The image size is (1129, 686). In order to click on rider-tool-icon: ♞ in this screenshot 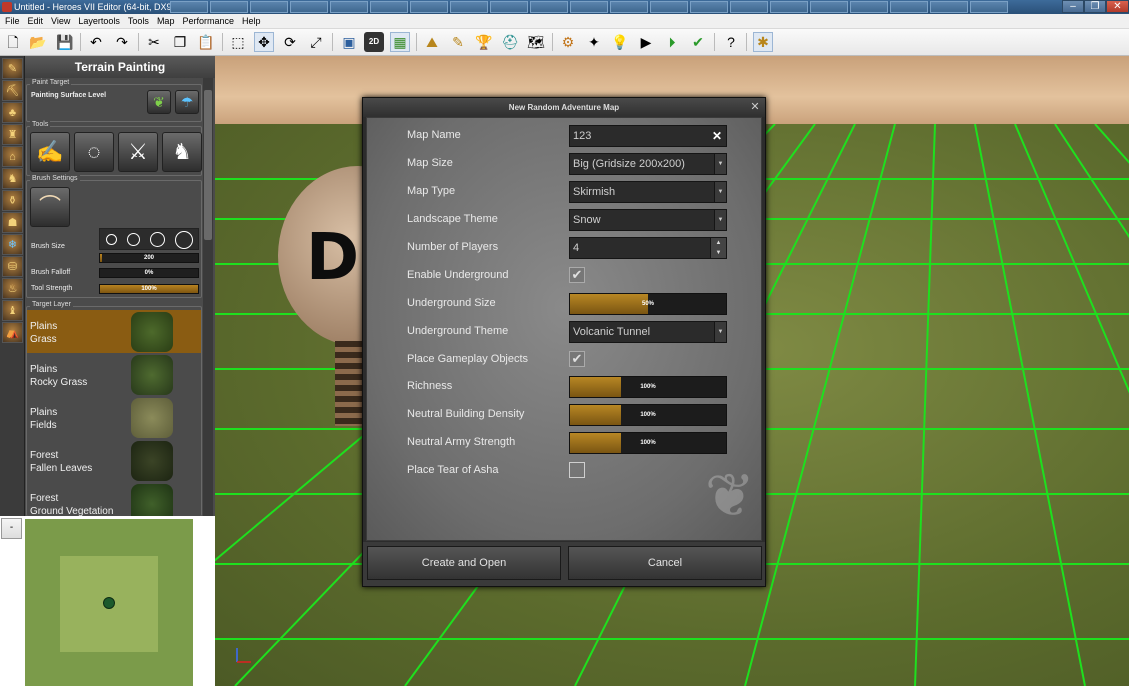, I will do `click(182, 152)`.